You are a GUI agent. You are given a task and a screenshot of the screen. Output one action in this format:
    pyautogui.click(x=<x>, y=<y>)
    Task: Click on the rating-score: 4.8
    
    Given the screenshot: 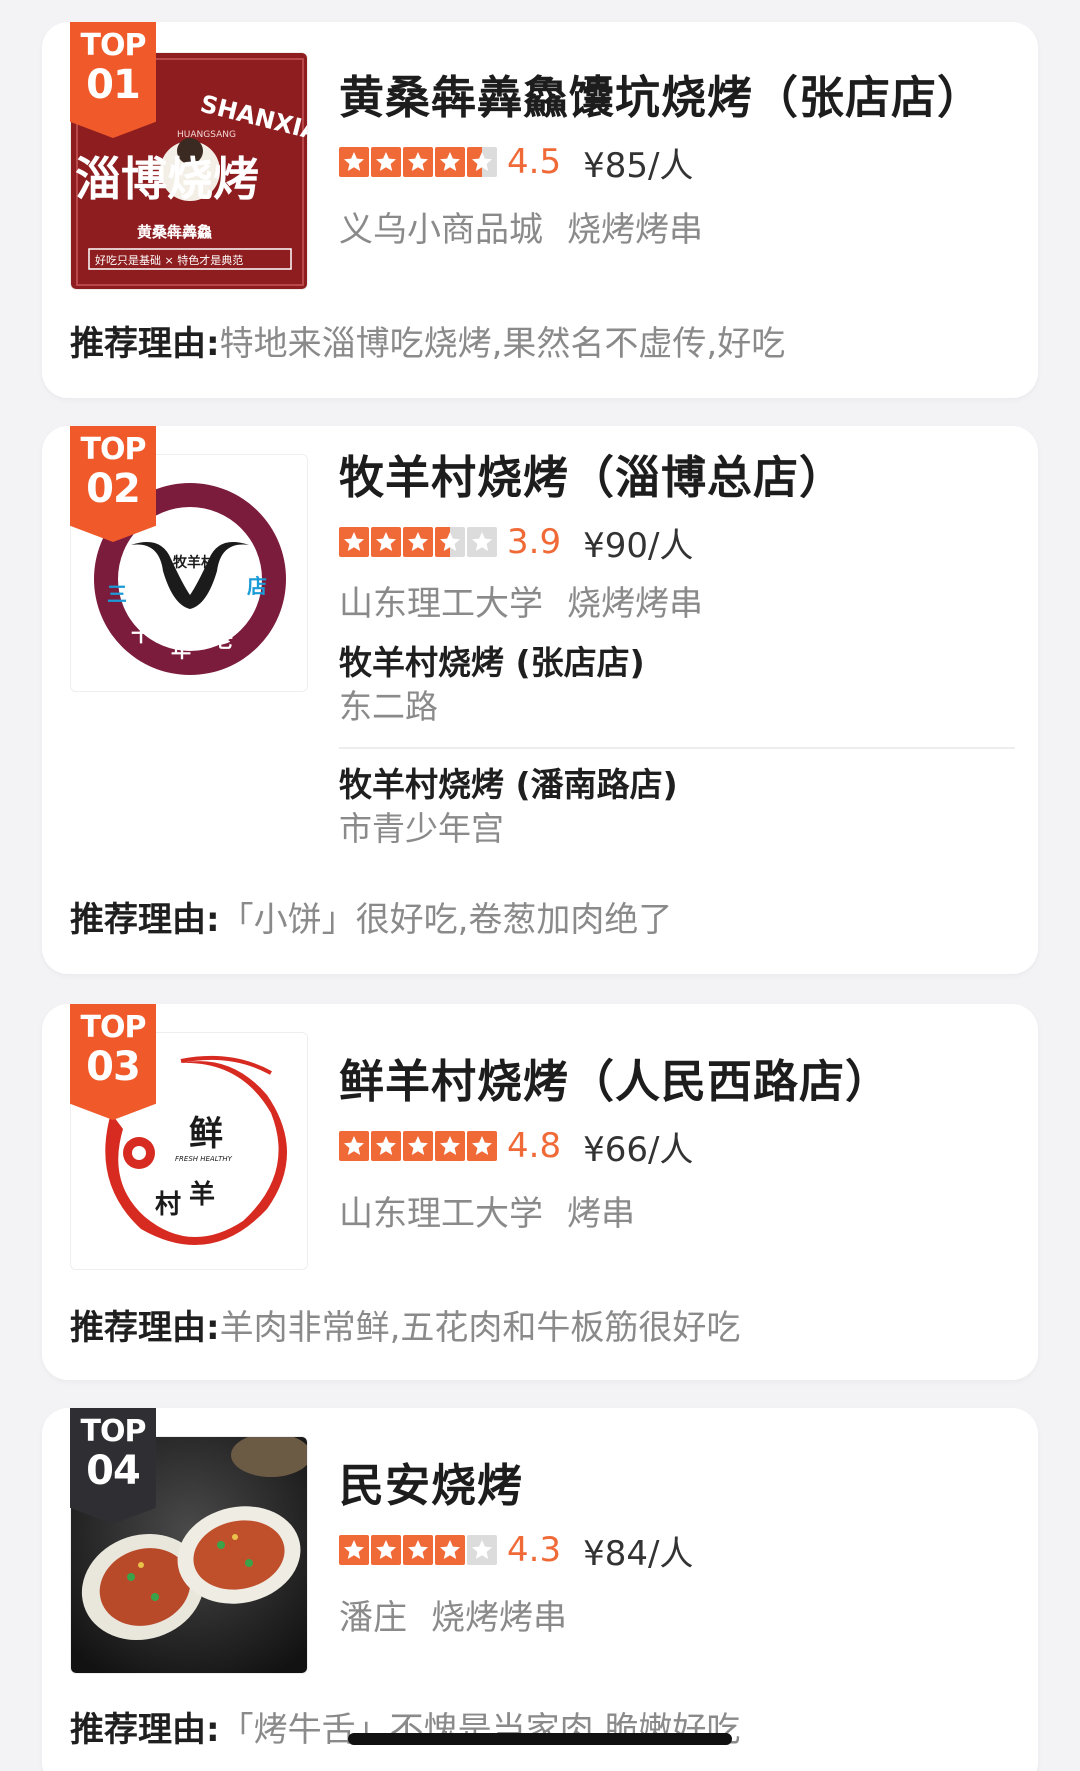 What is the action you would take?
    pyautogui.click(x=534, y=1146)
    